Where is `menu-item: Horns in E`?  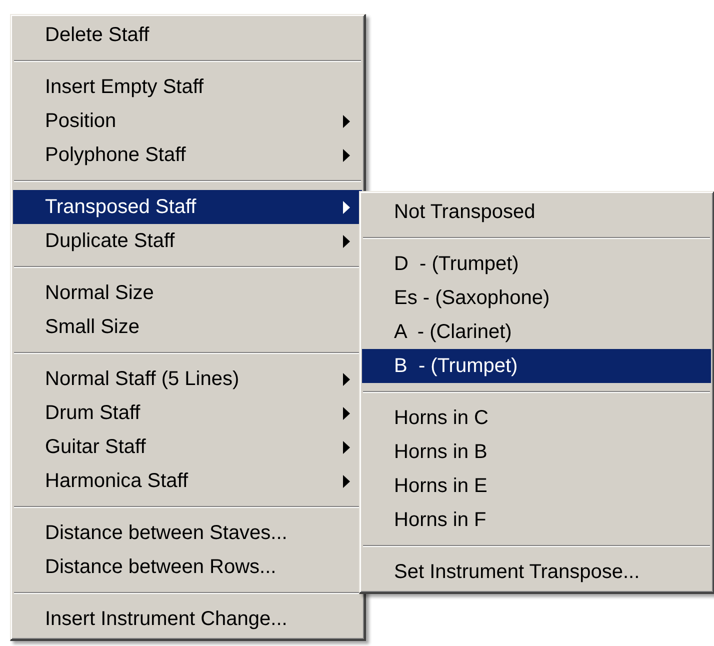
menu-item: Horns in E is located at coordinates (536, 486).